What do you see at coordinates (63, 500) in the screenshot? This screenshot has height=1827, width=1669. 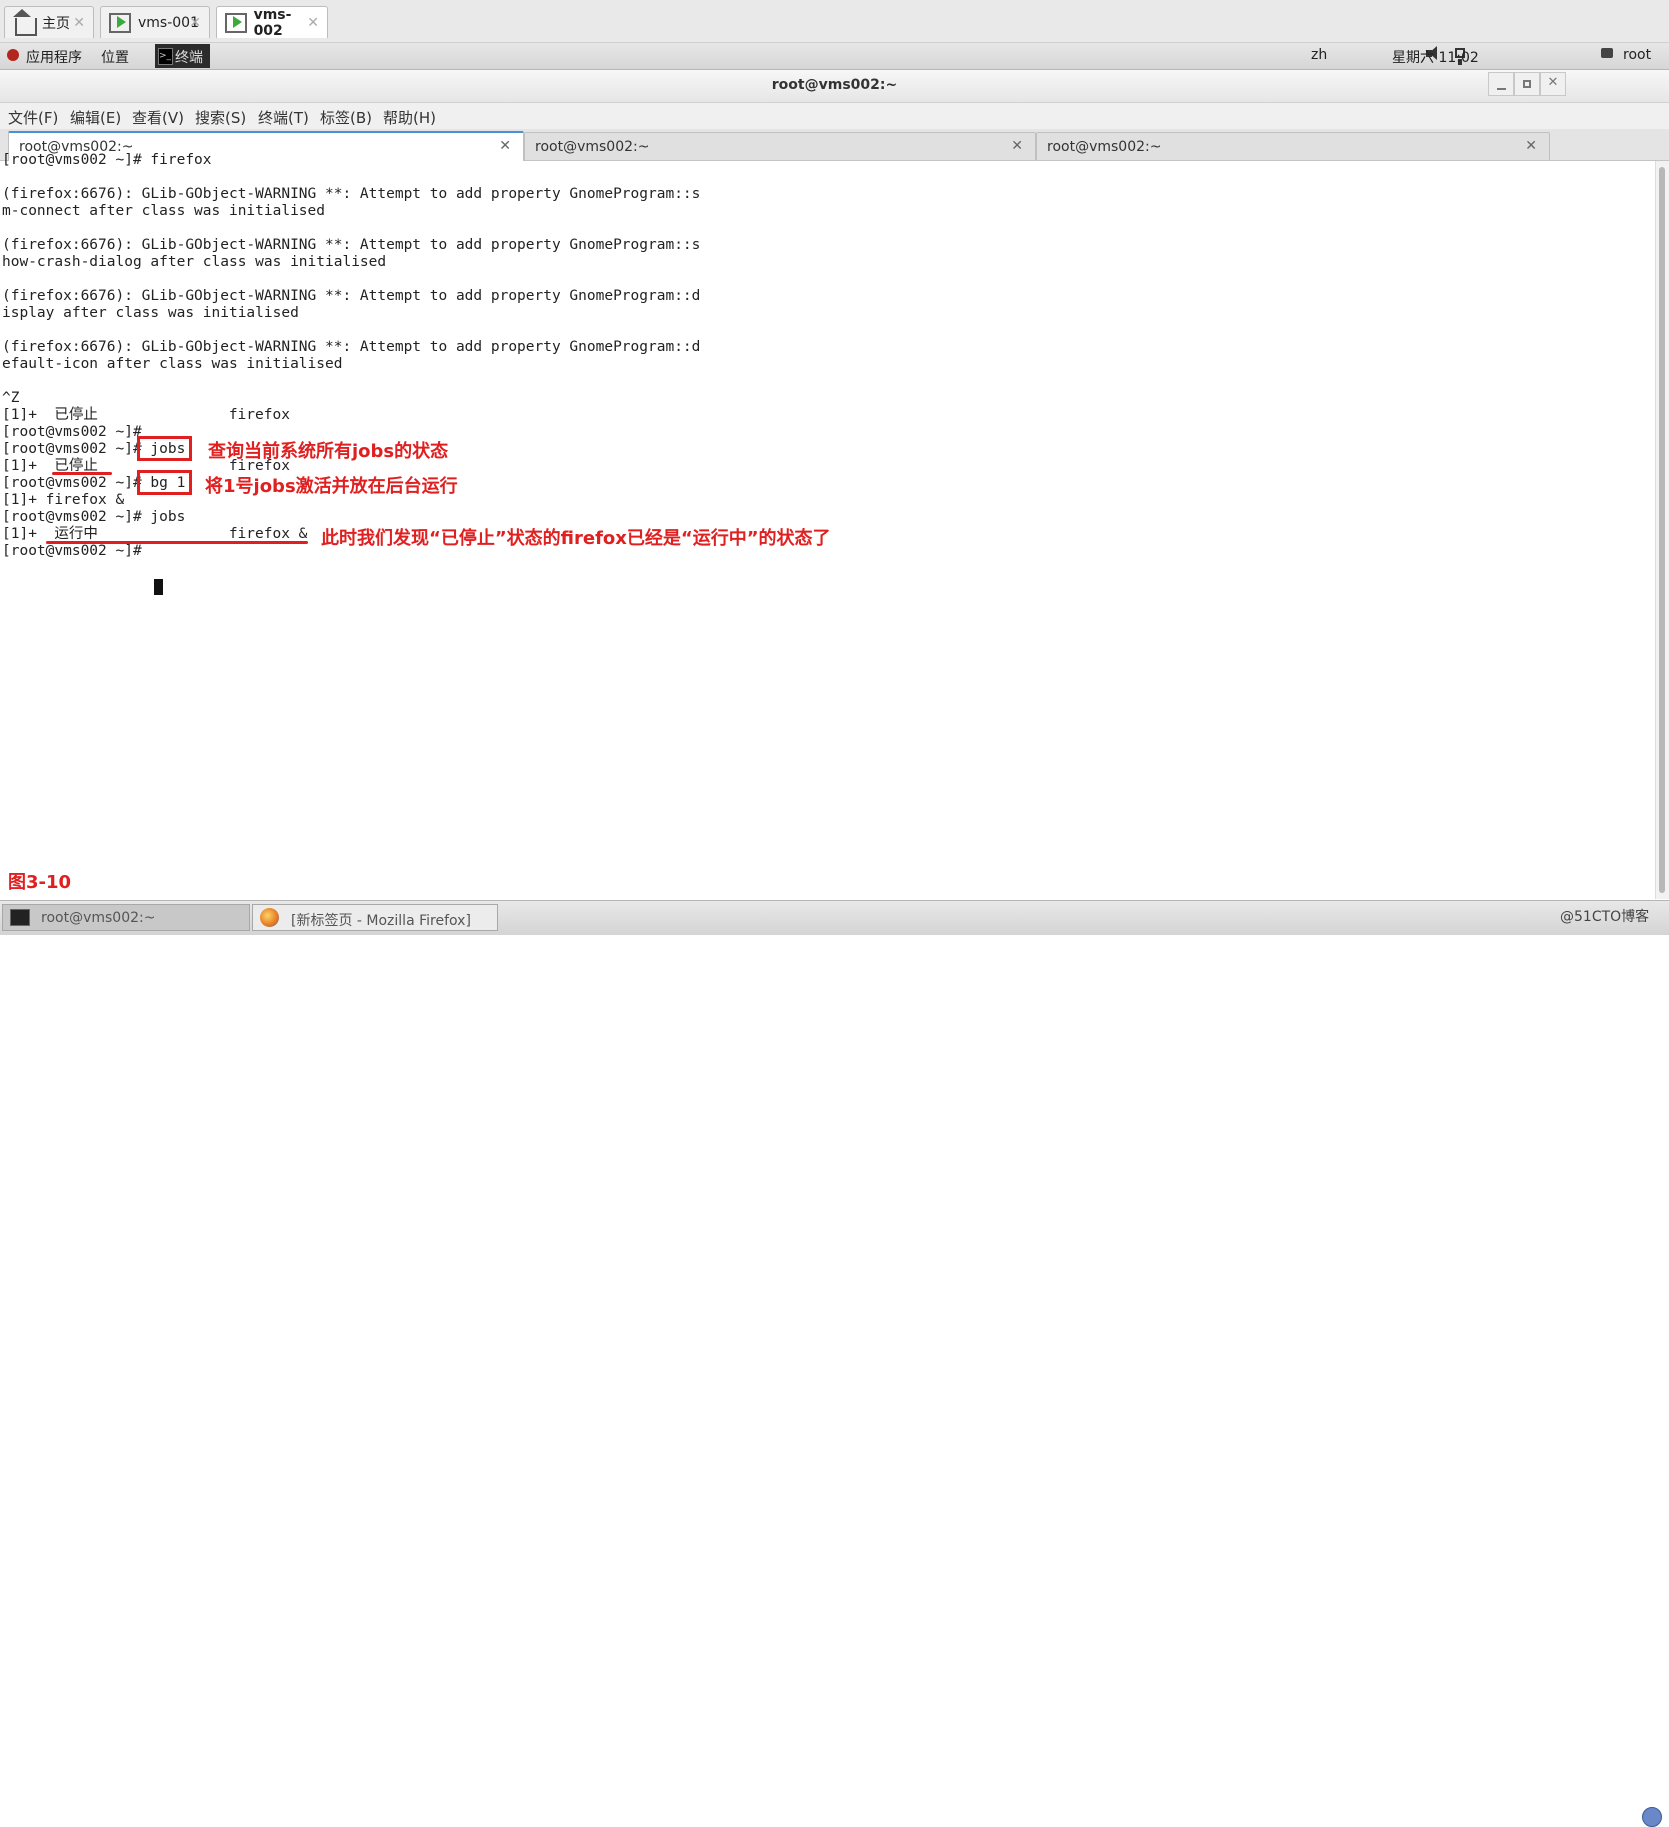 I see `terminal-line: [1]+ firefox &` at bounding box center [63, 500].